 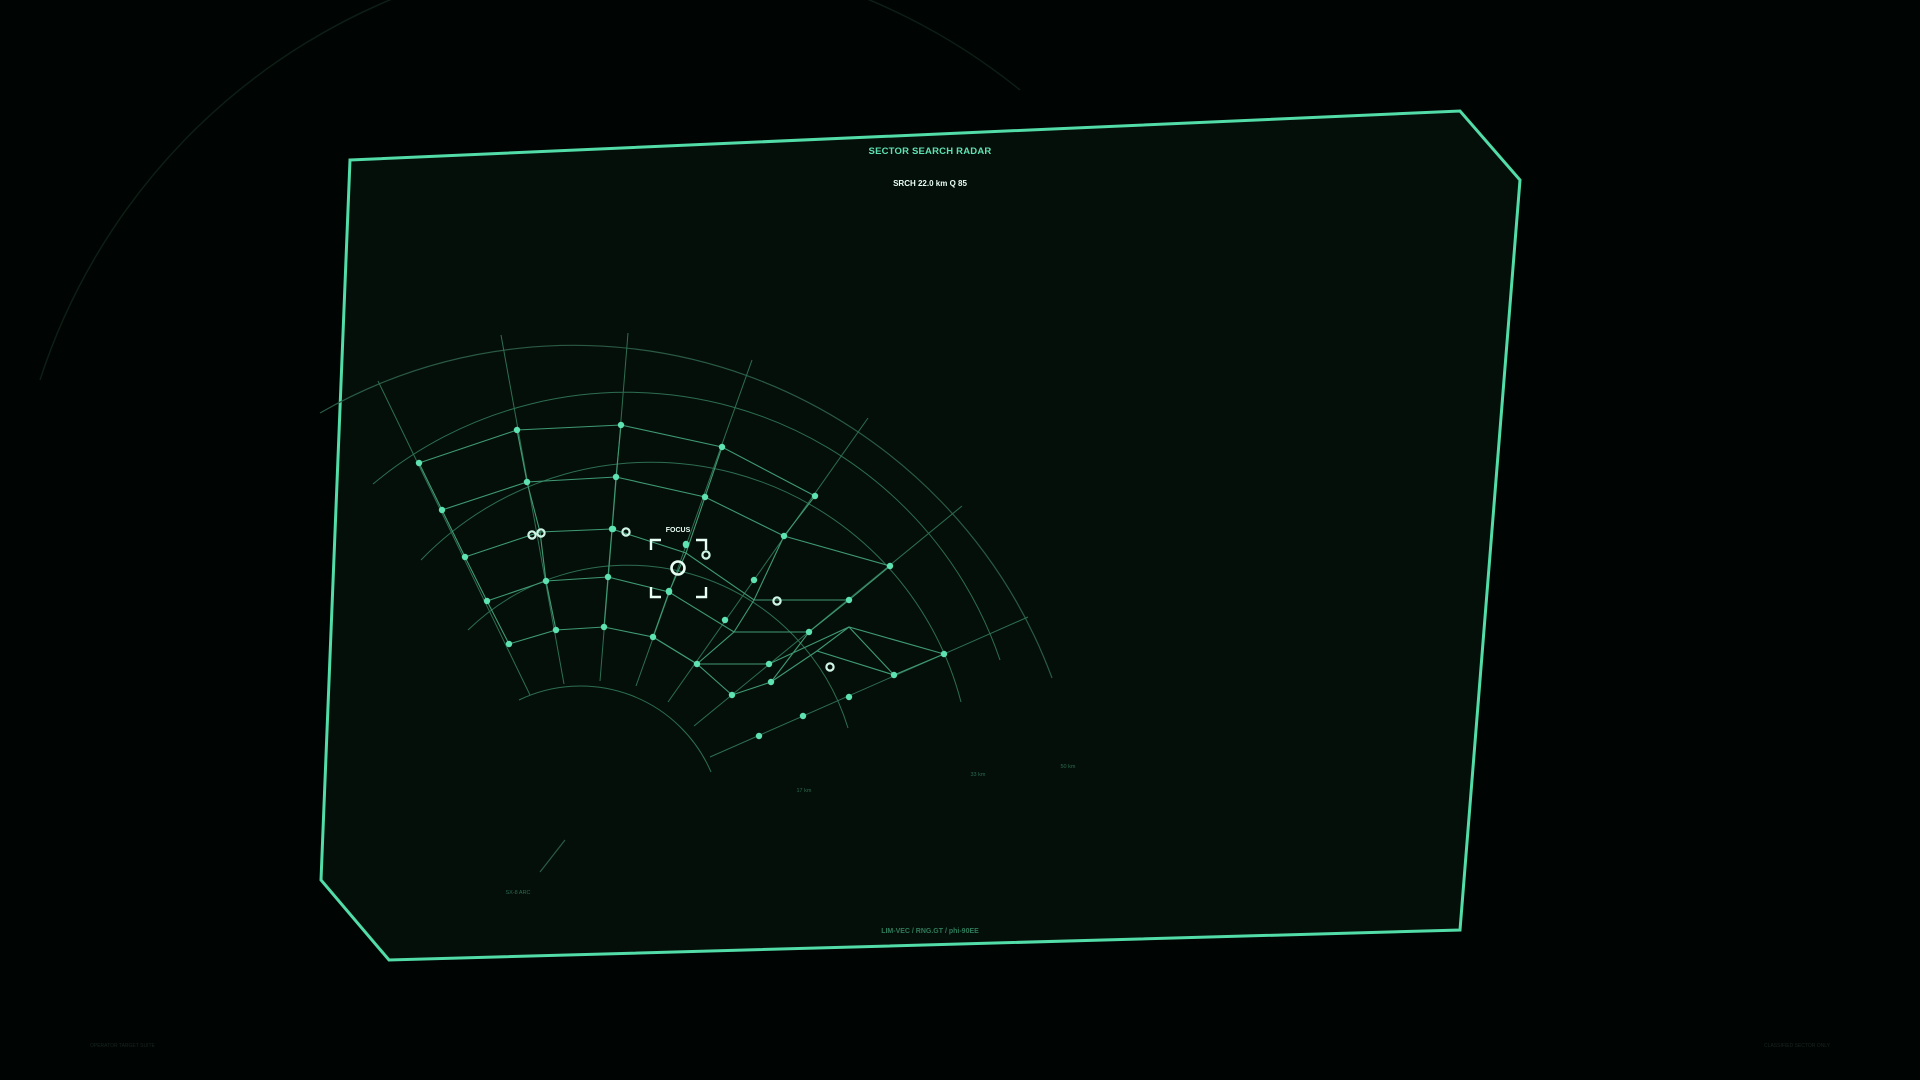 I want to click on focus-label: FOCUS, so click(x=678, y=530).